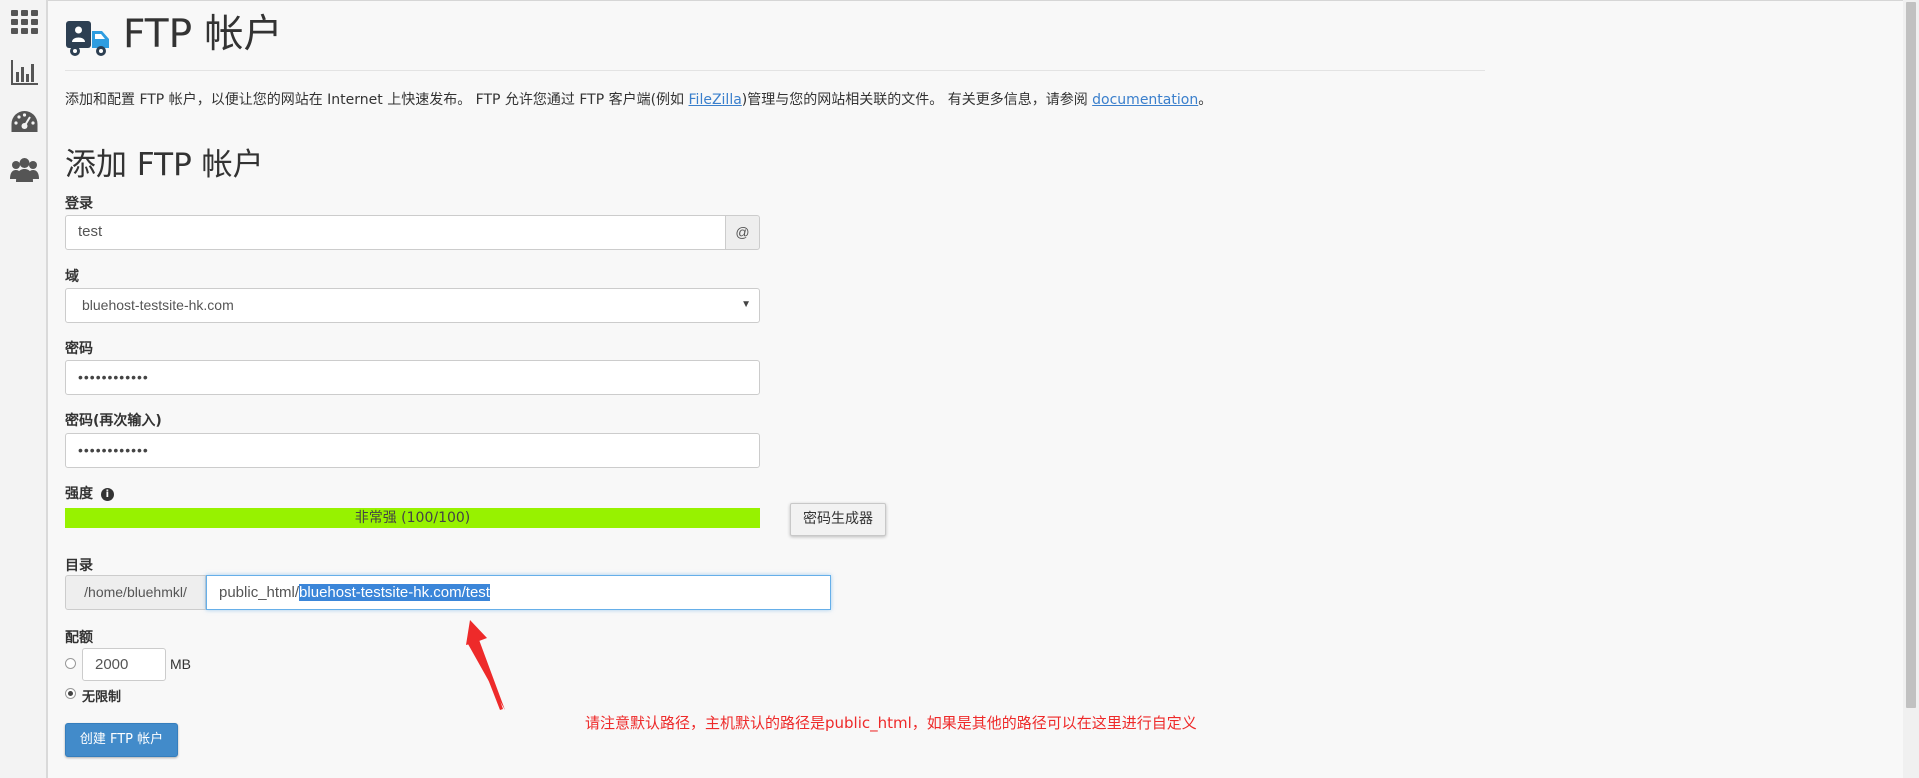  Describe the element at coordinates (746, 304) in the screenshot. I see `caret-down-icon: ▼` at that location.